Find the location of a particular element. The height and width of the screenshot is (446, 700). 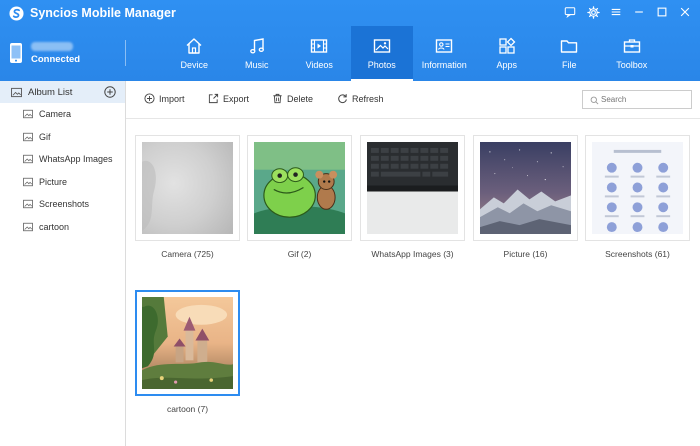

album-caption: Screenshots (61) is located at coordinates (637, 254).